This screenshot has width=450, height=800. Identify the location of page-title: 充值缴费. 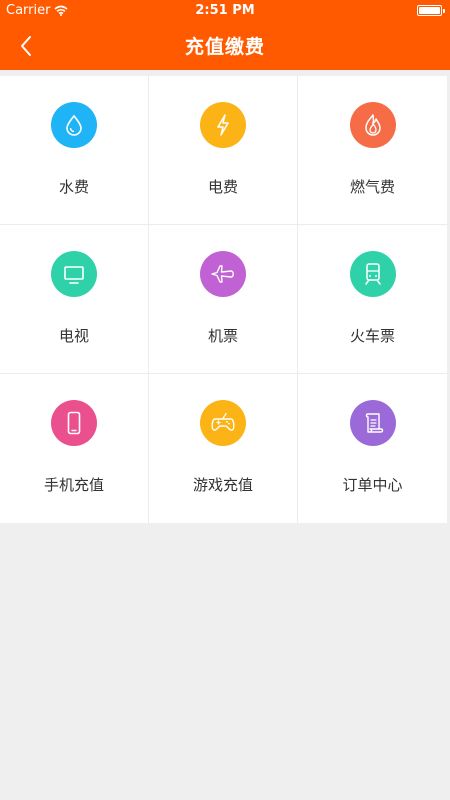
(224, 47).